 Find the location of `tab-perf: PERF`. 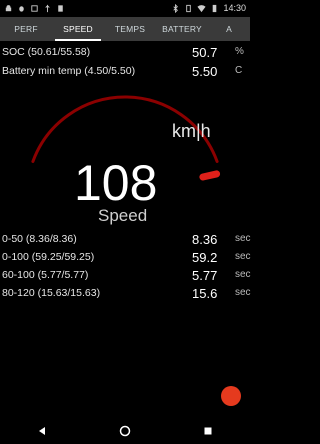

tab-perf: PERF is located at coordinates (26, 29).